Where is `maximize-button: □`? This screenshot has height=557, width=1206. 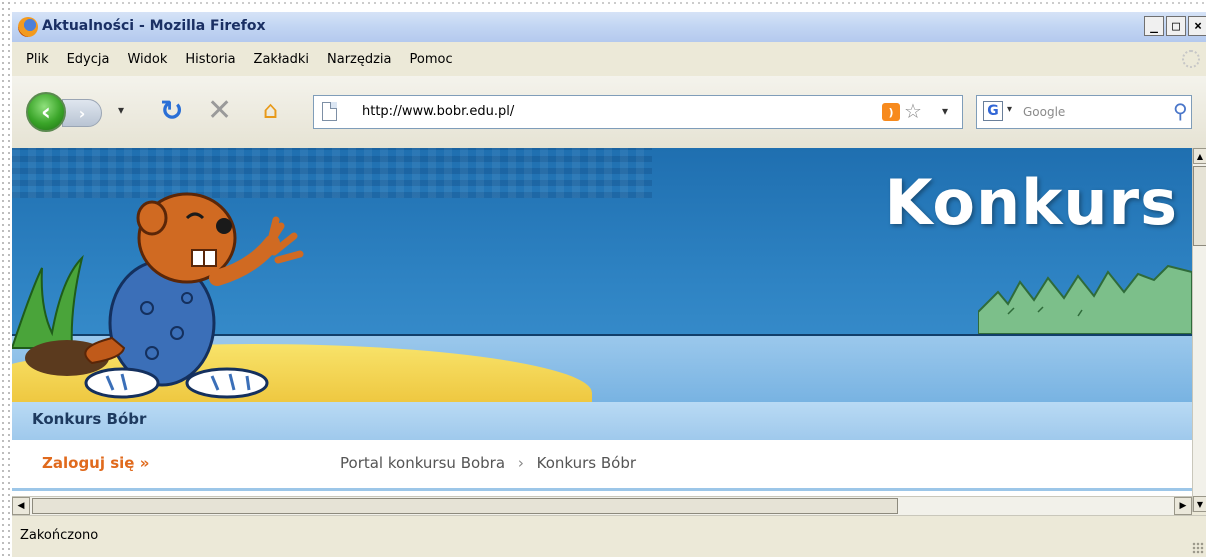
maximize-button: □ is located at coordinates (1176, 26).